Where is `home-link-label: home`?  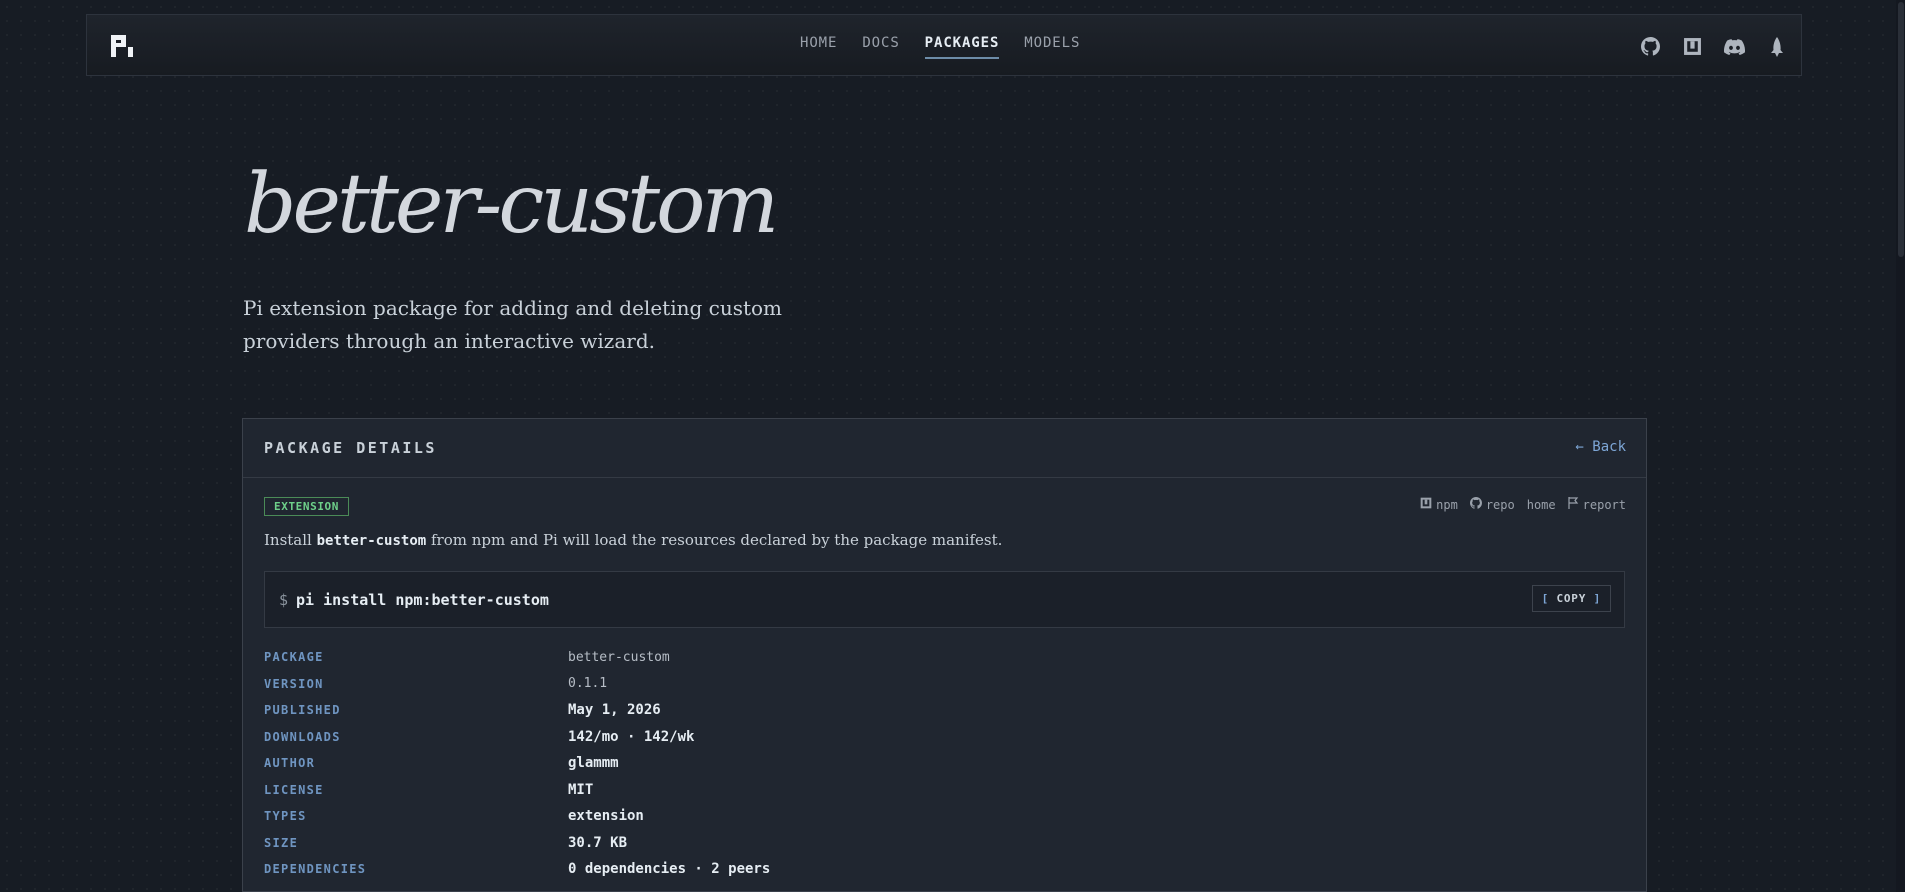
home-link-label: home is located at coordinates (1541, 504).